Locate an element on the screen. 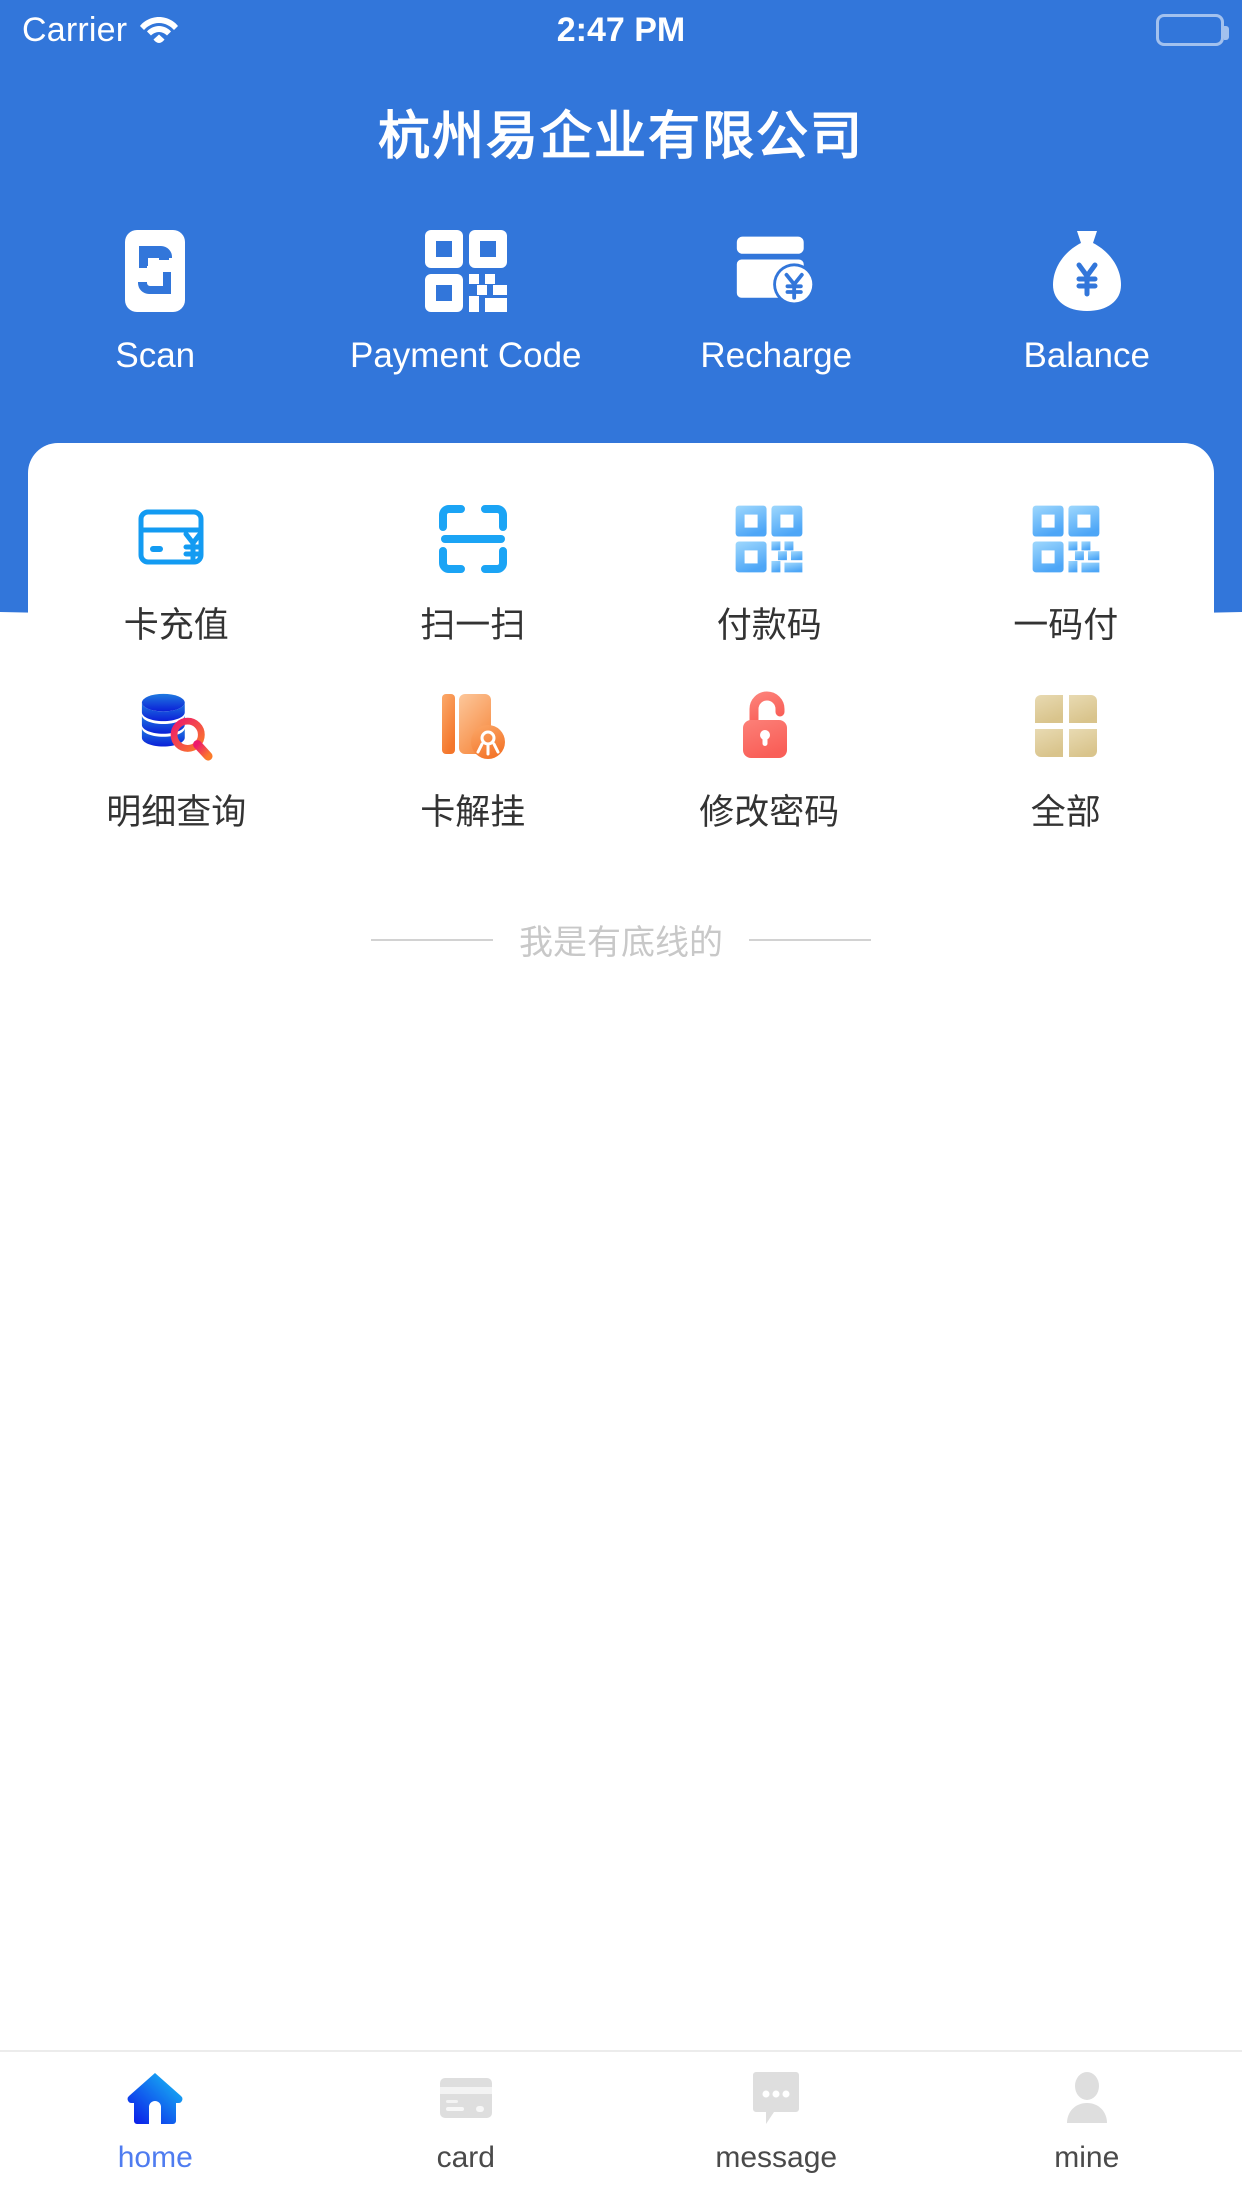 This screenshot has width=1242, height=2208. header-quick-actions: Scan Payment Code Recharge Balance is located at coordinates (621, 302).